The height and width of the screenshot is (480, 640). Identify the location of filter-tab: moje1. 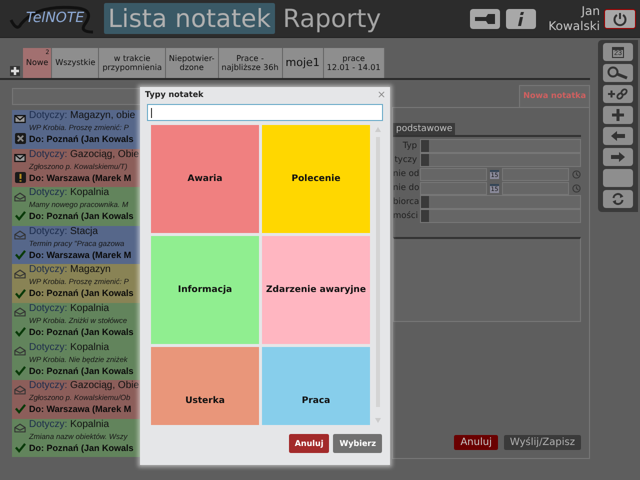
(303, 63).